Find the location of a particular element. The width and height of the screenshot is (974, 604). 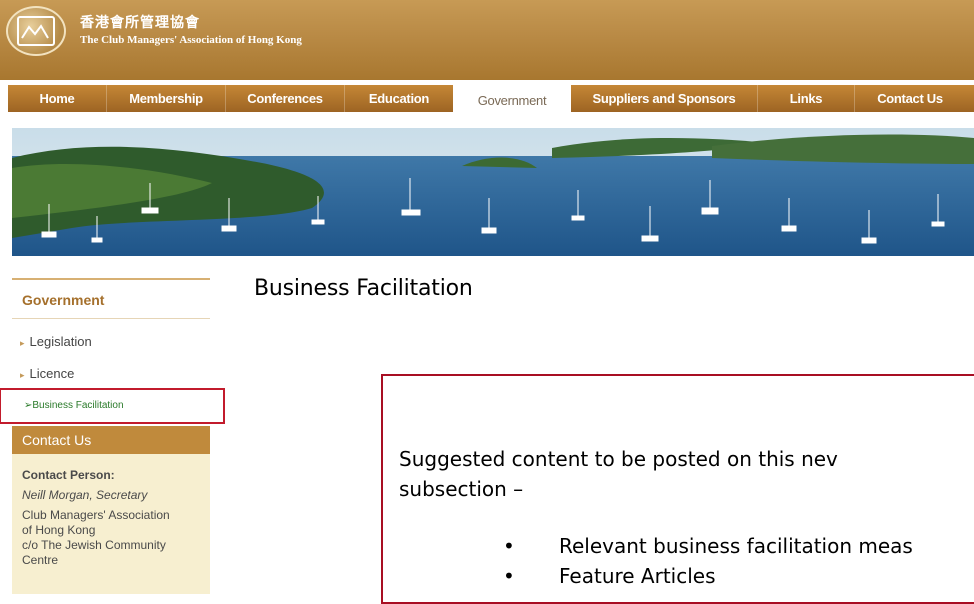

contact-address-line: c/o The Jewish Community is located at coordinates (94, 545).